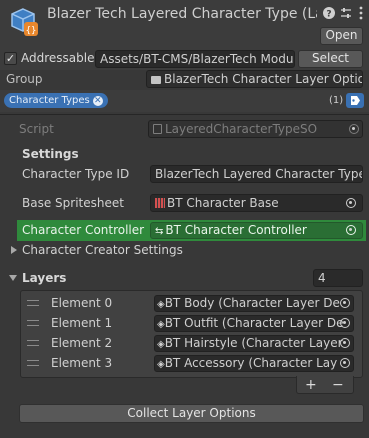  I want to click on label-chip-text: Character Types, so click(49, 100).